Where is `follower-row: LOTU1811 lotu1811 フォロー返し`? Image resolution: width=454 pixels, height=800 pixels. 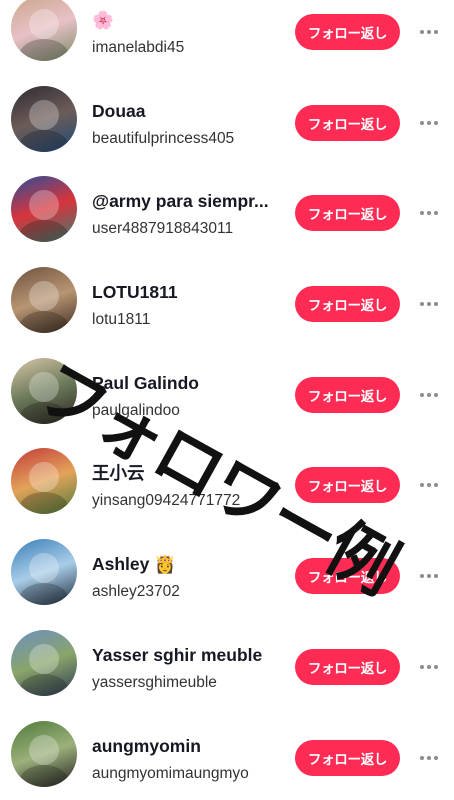 follower-row: LOTU1811 lotu1811 フォロー返し is located at coordinates (227, 299).